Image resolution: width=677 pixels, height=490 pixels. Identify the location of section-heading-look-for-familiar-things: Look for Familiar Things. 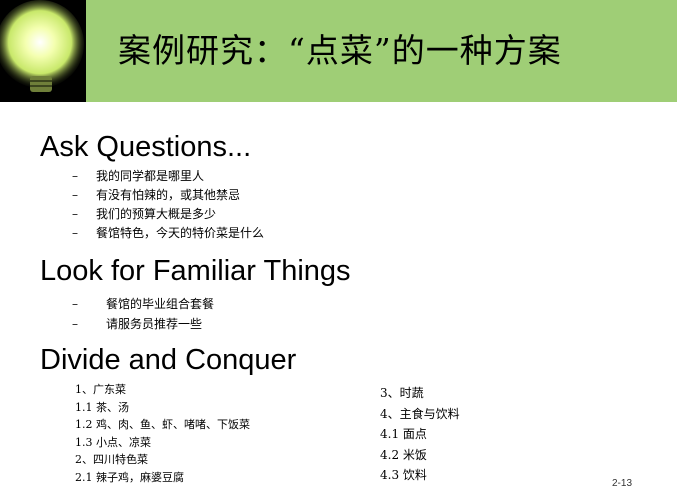
(195, 271).